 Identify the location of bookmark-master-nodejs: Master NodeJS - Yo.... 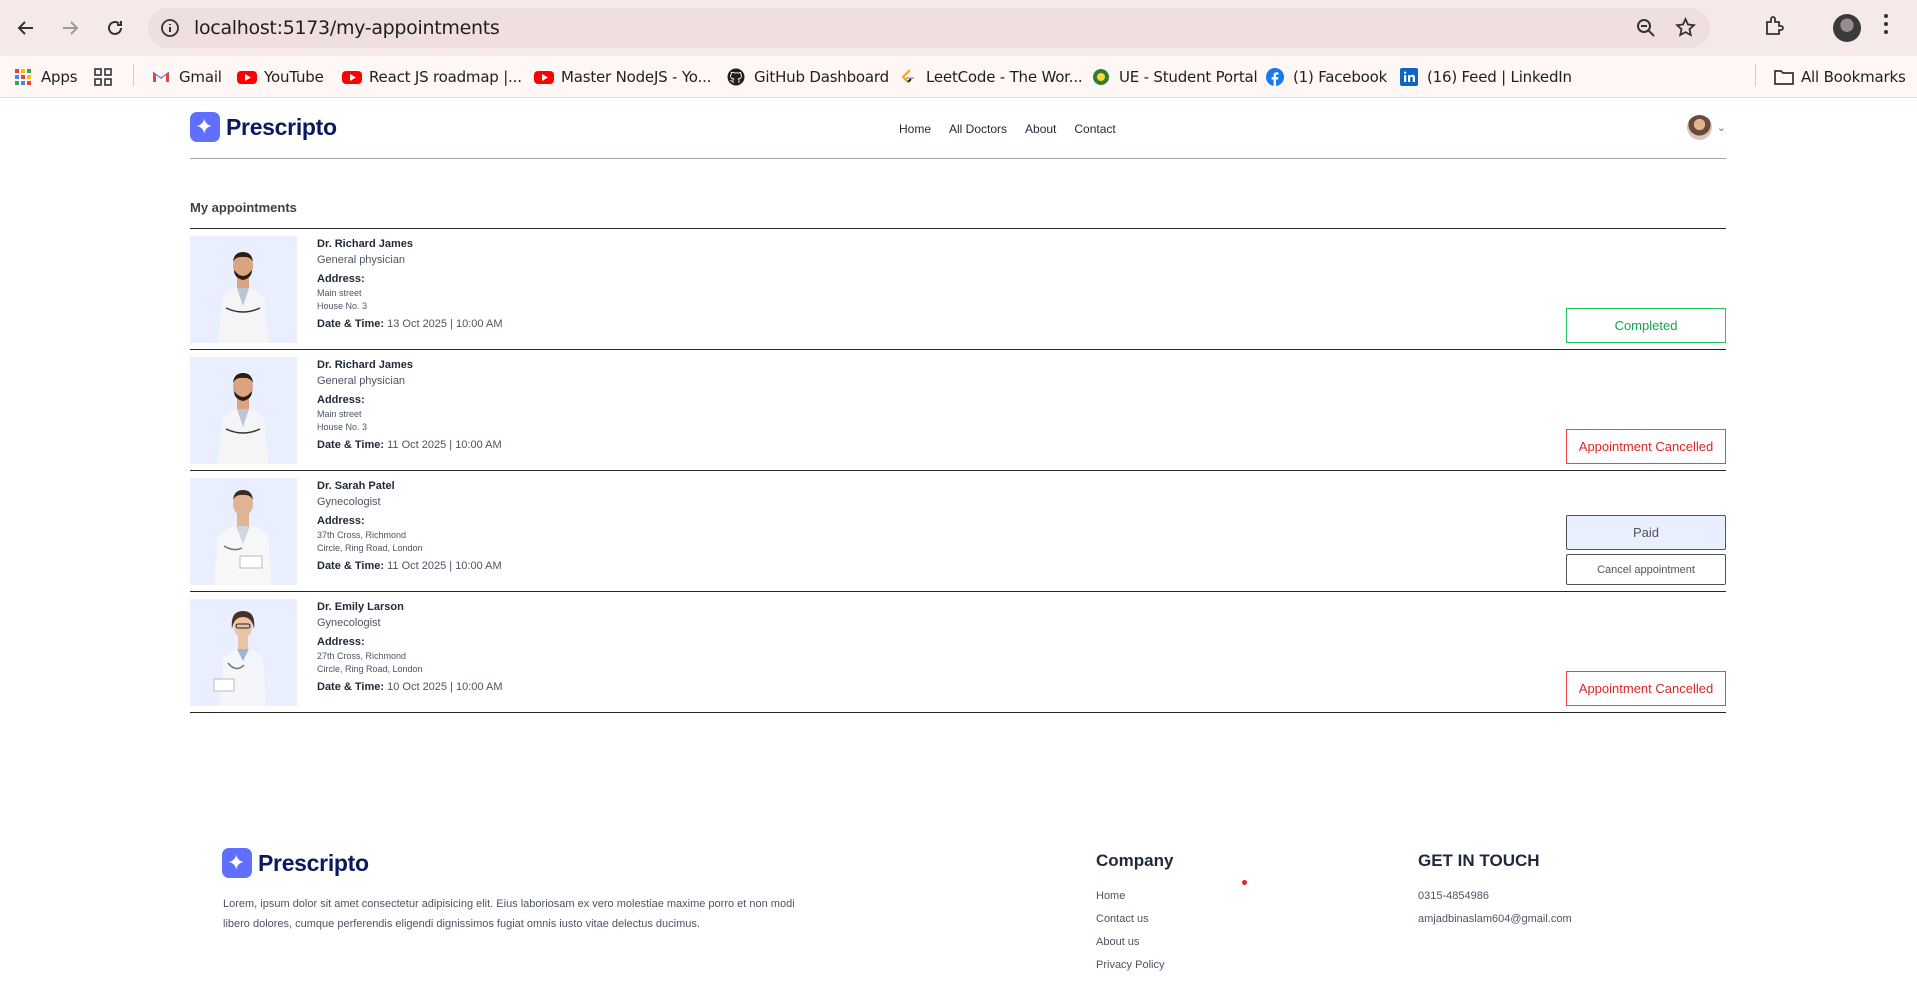
(622, 77).